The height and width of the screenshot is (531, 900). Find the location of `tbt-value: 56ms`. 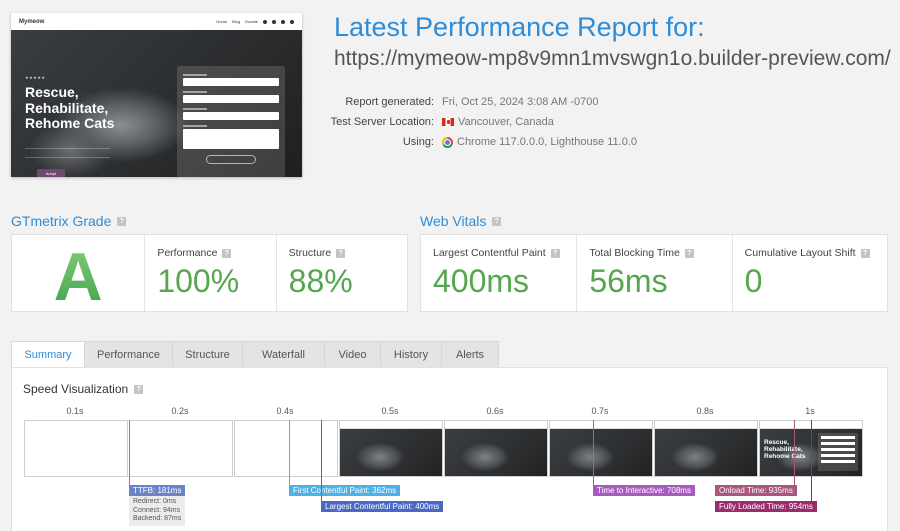

tbt-value: 56ms is located at coordinates (628, 281).